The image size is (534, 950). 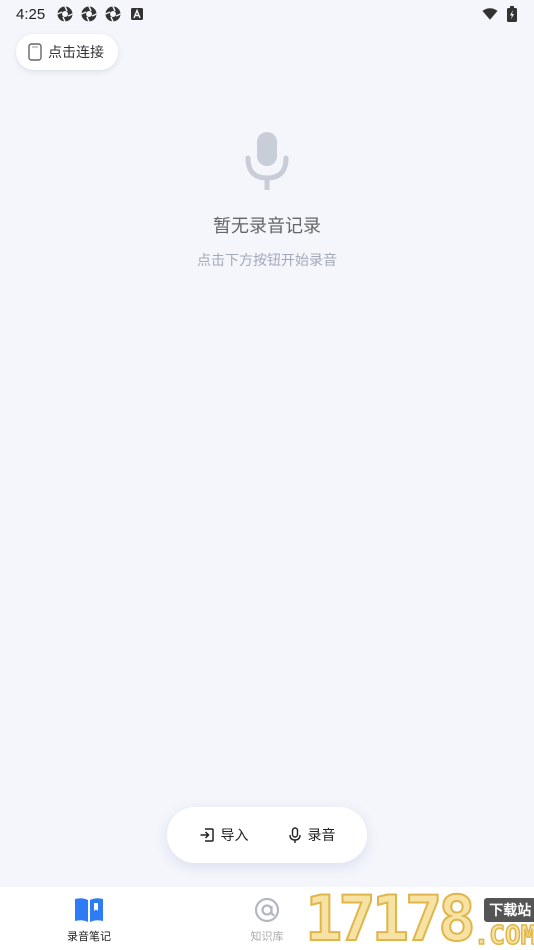 I want to click on watermark-badge: 下载站, so click(x=509, y=910).